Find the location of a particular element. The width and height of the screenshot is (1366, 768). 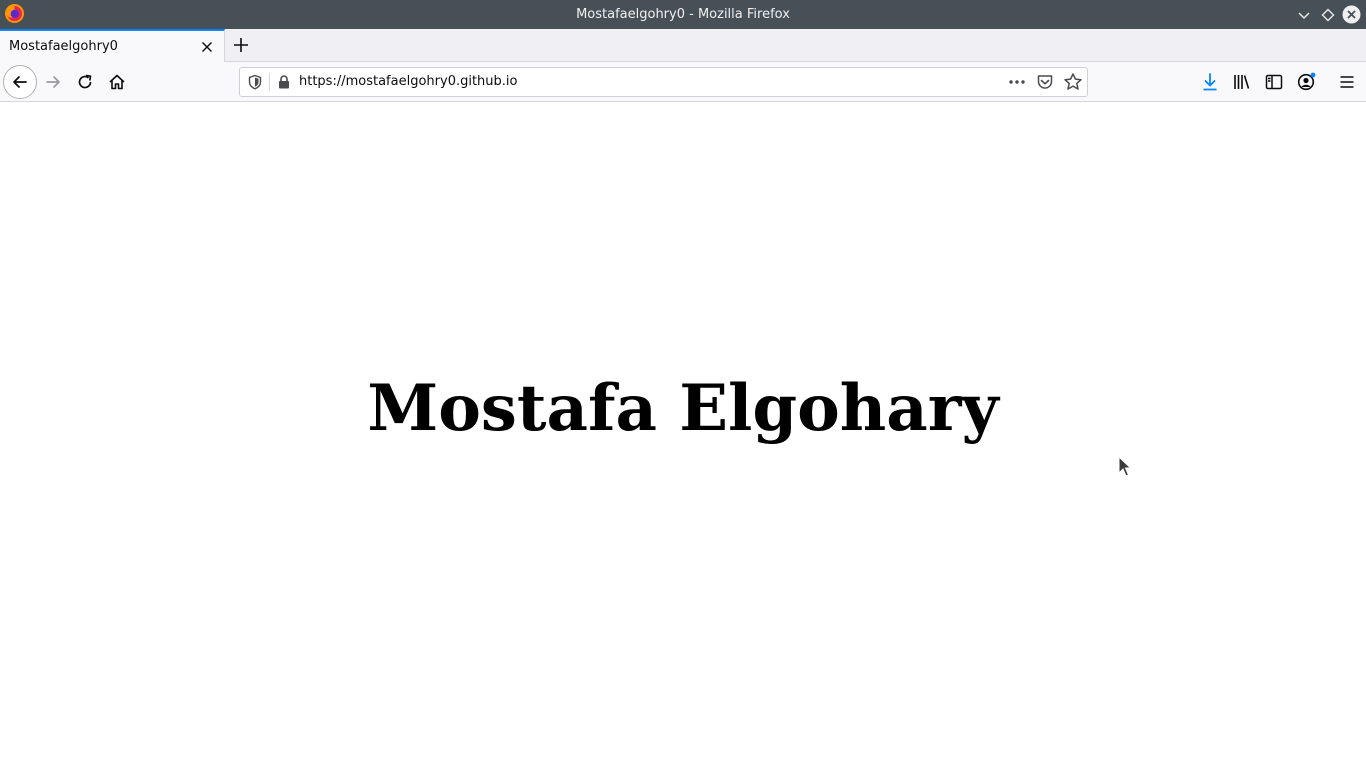

close-icon is located at coordinates (1351, 14).